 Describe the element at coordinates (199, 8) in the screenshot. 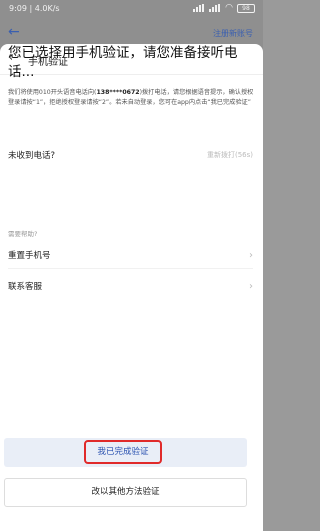

I see `signal-icon` at that location.